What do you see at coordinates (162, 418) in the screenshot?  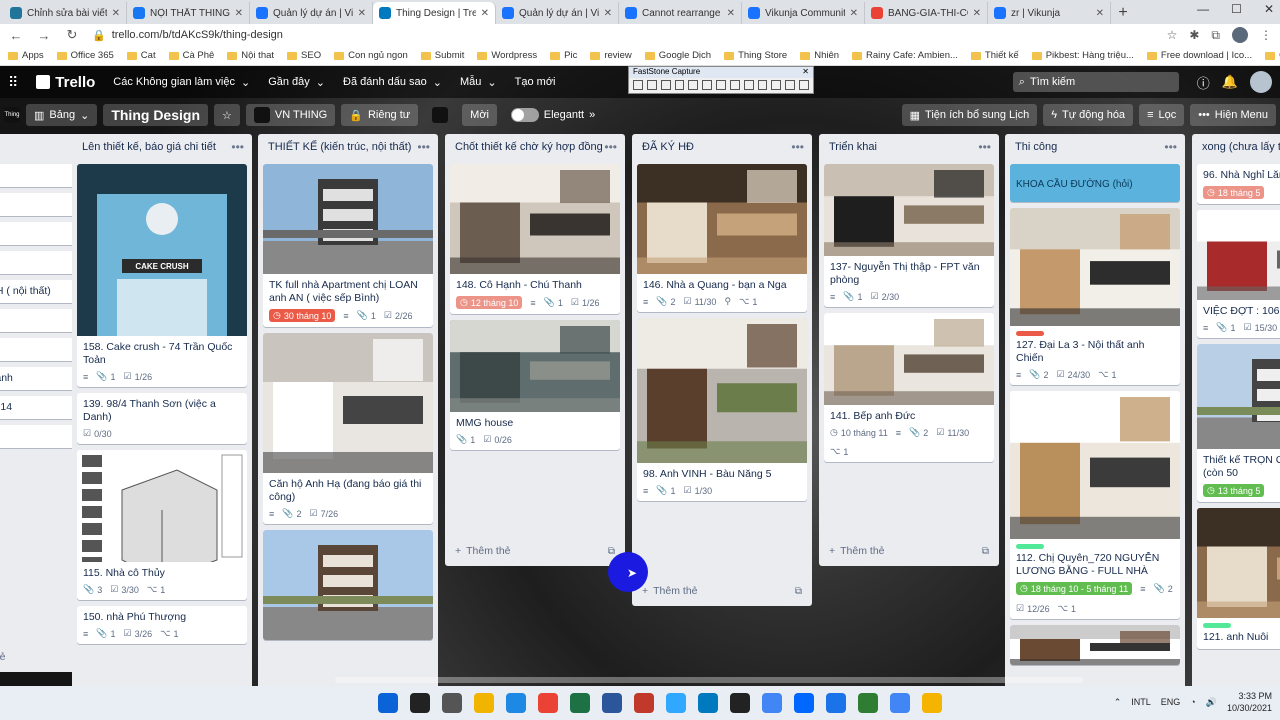 I see `card: 139. 98/4 Thanh Sơn (việc a Danh) ☑ 0/30` at bounding box center [162, 418].